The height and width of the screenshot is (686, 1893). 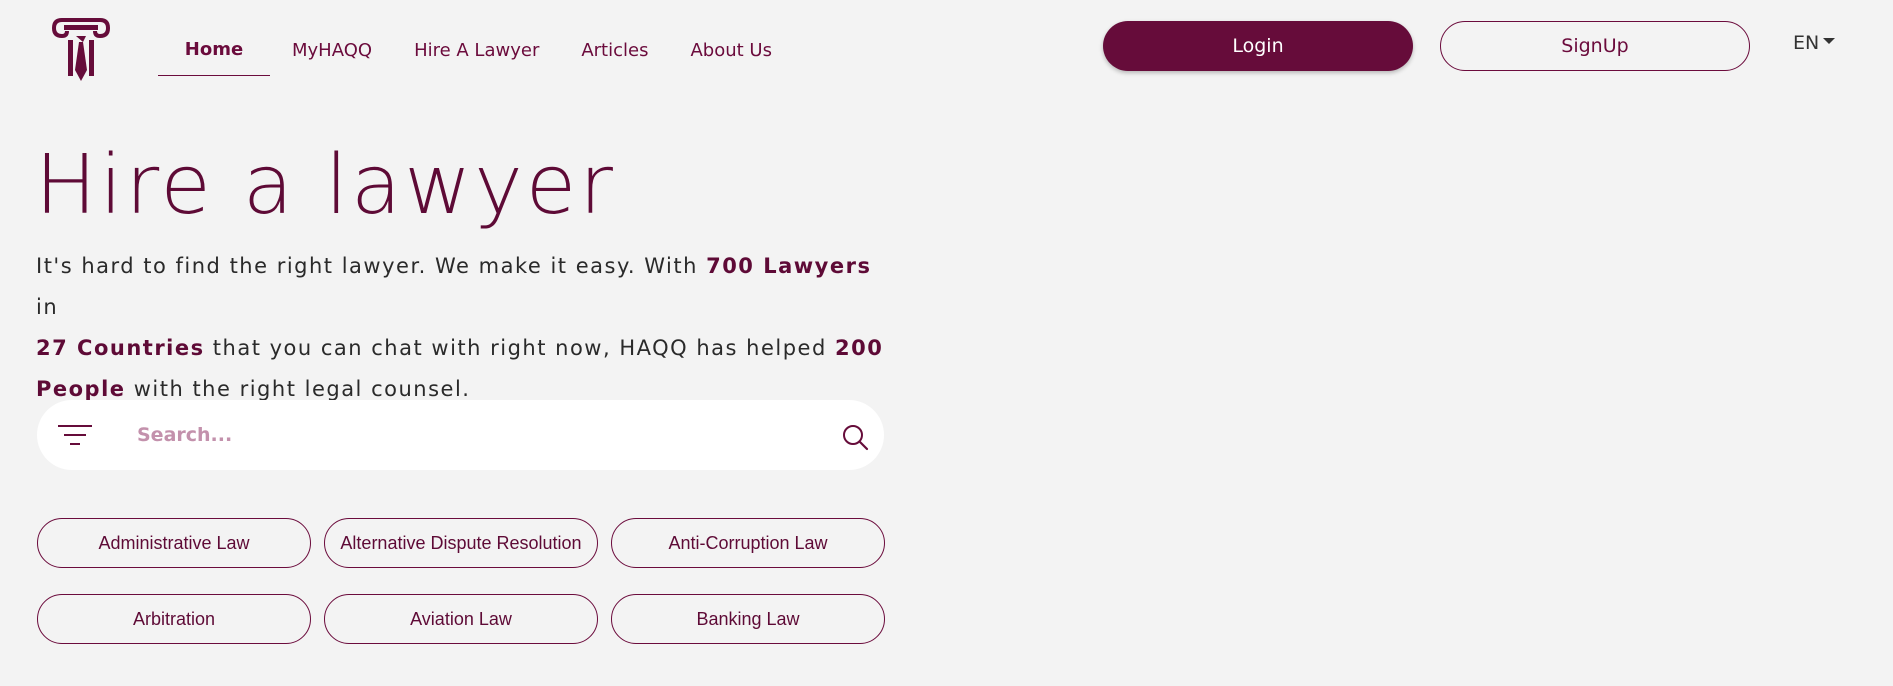 What do you see at coordinates (789, 266) in the screenshot?
I see `lawyers-count: 700 Lawyers` at bounding box center [789, 266].